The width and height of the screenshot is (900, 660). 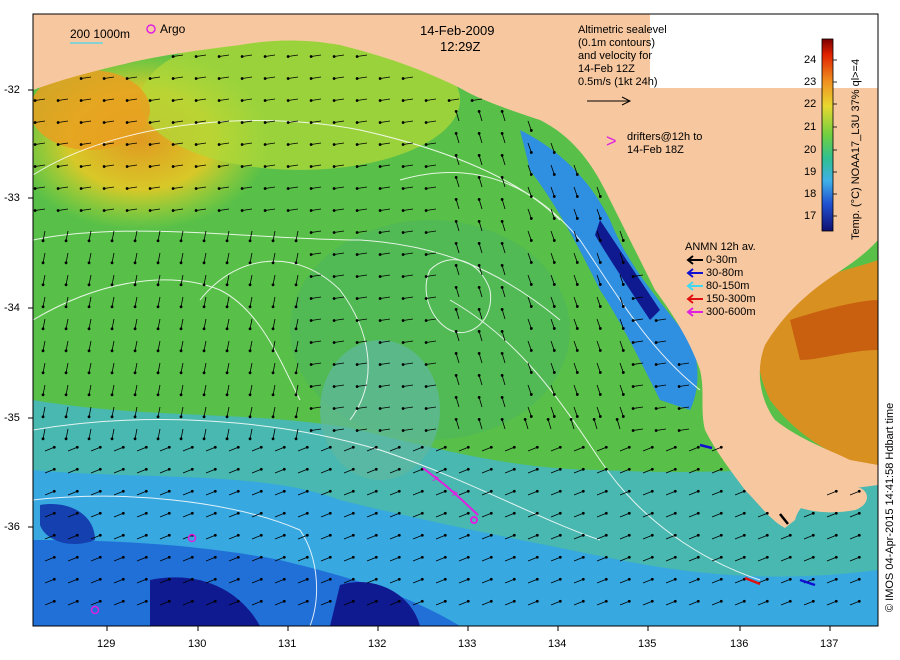 What do you see at coordinates (728, 286) in the screenshot?
I see `anmn-item-label: 80-150m` at bounding box center [728, 286].